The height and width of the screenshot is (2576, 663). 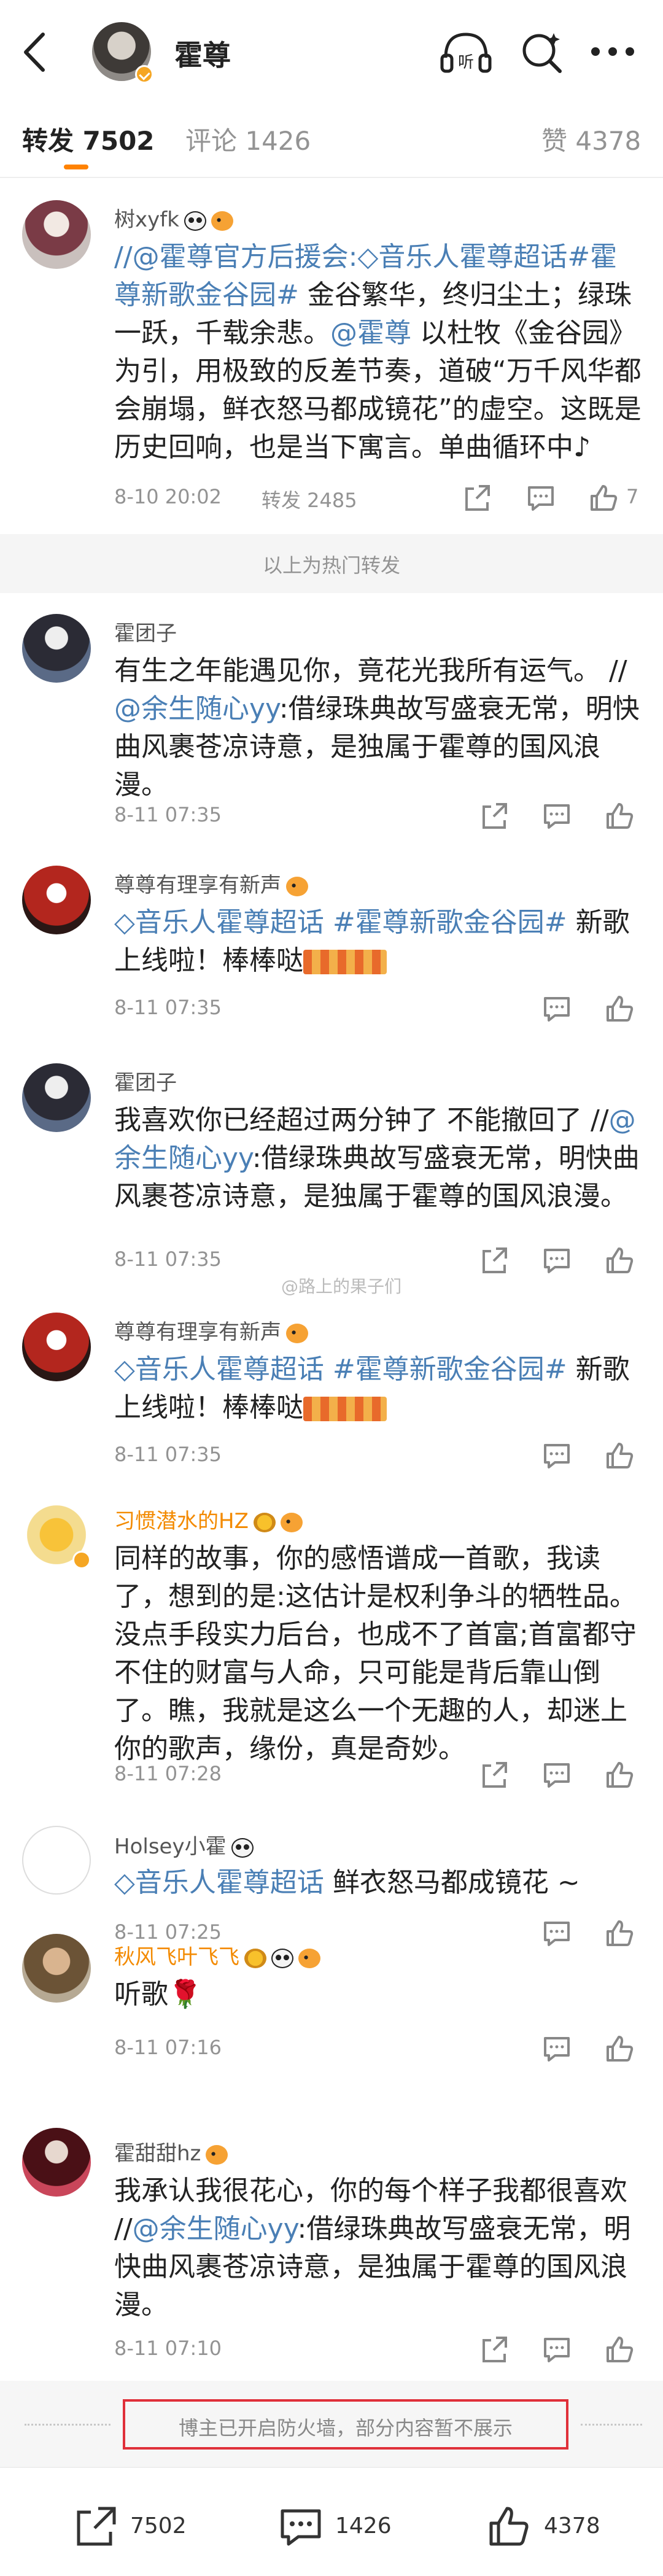 I want to click on comment-body: 听歌🌹, so click(x=158, y=1994).